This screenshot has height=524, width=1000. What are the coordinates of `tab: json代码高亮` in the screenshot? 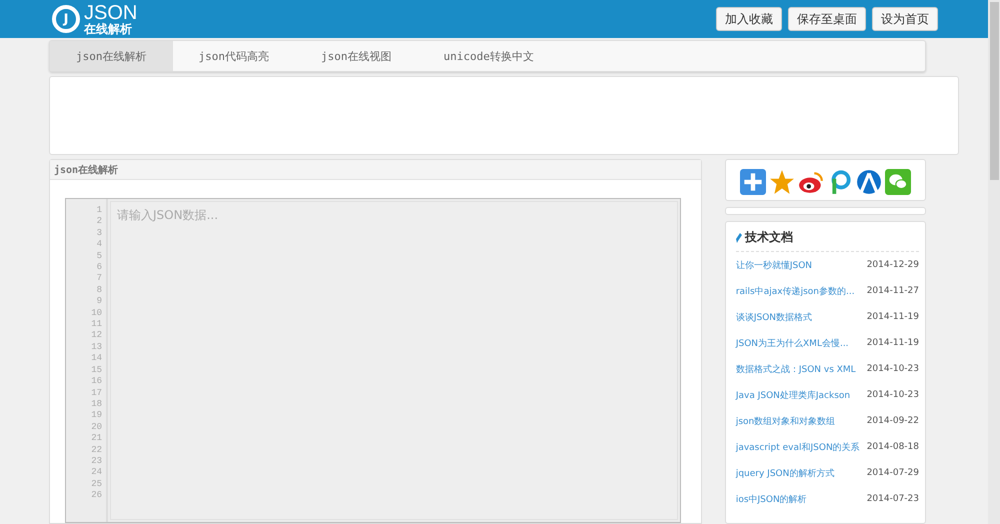 It's located at (233, 56).